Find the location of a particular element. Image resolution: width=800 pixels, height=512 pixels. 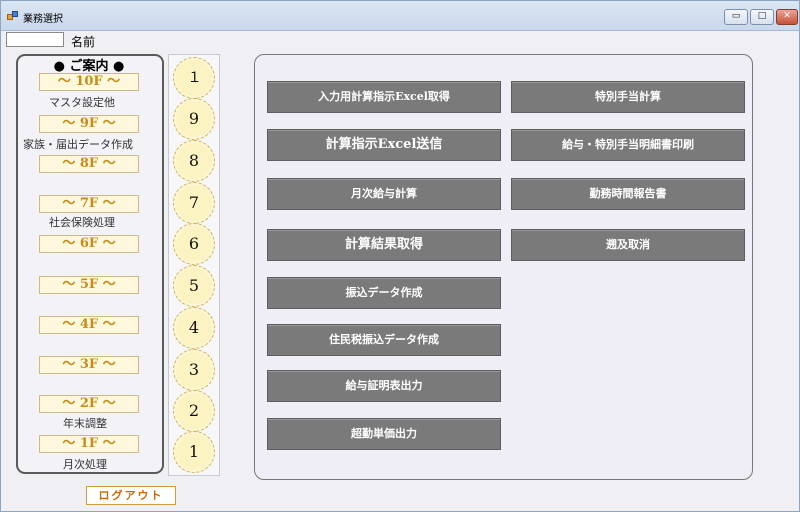

floor-8-button: 8 is located at coordinates (194, 161).